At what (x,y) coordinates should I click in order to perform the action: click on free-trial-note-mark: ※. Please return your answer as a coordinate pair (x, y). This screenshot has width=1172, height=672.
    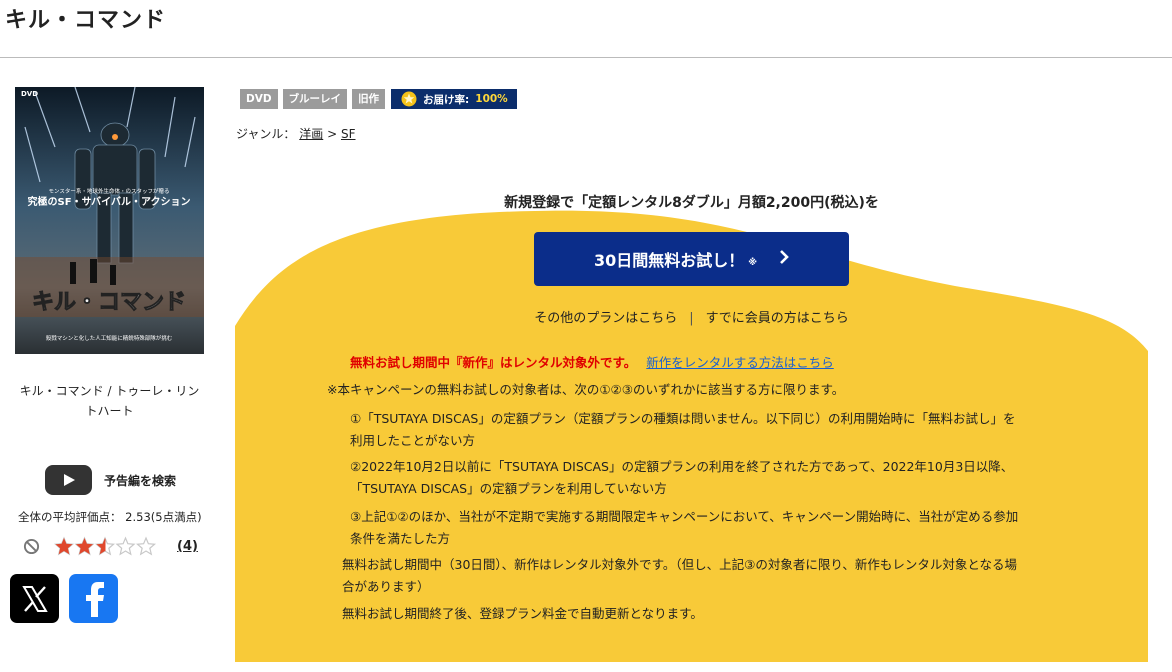
    Looking at the image, I should click on (753, 263).